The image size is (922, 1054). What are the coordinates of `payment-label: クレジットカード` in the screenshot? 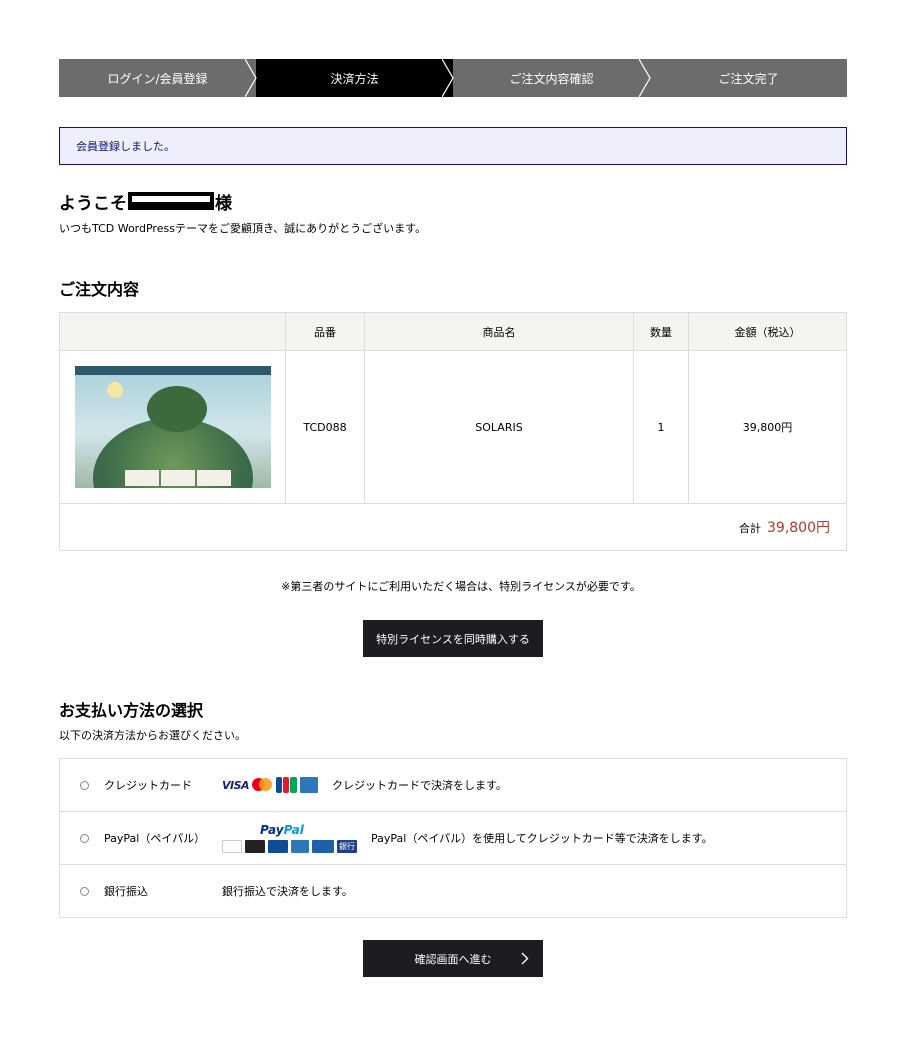 It's located at (148, 785).